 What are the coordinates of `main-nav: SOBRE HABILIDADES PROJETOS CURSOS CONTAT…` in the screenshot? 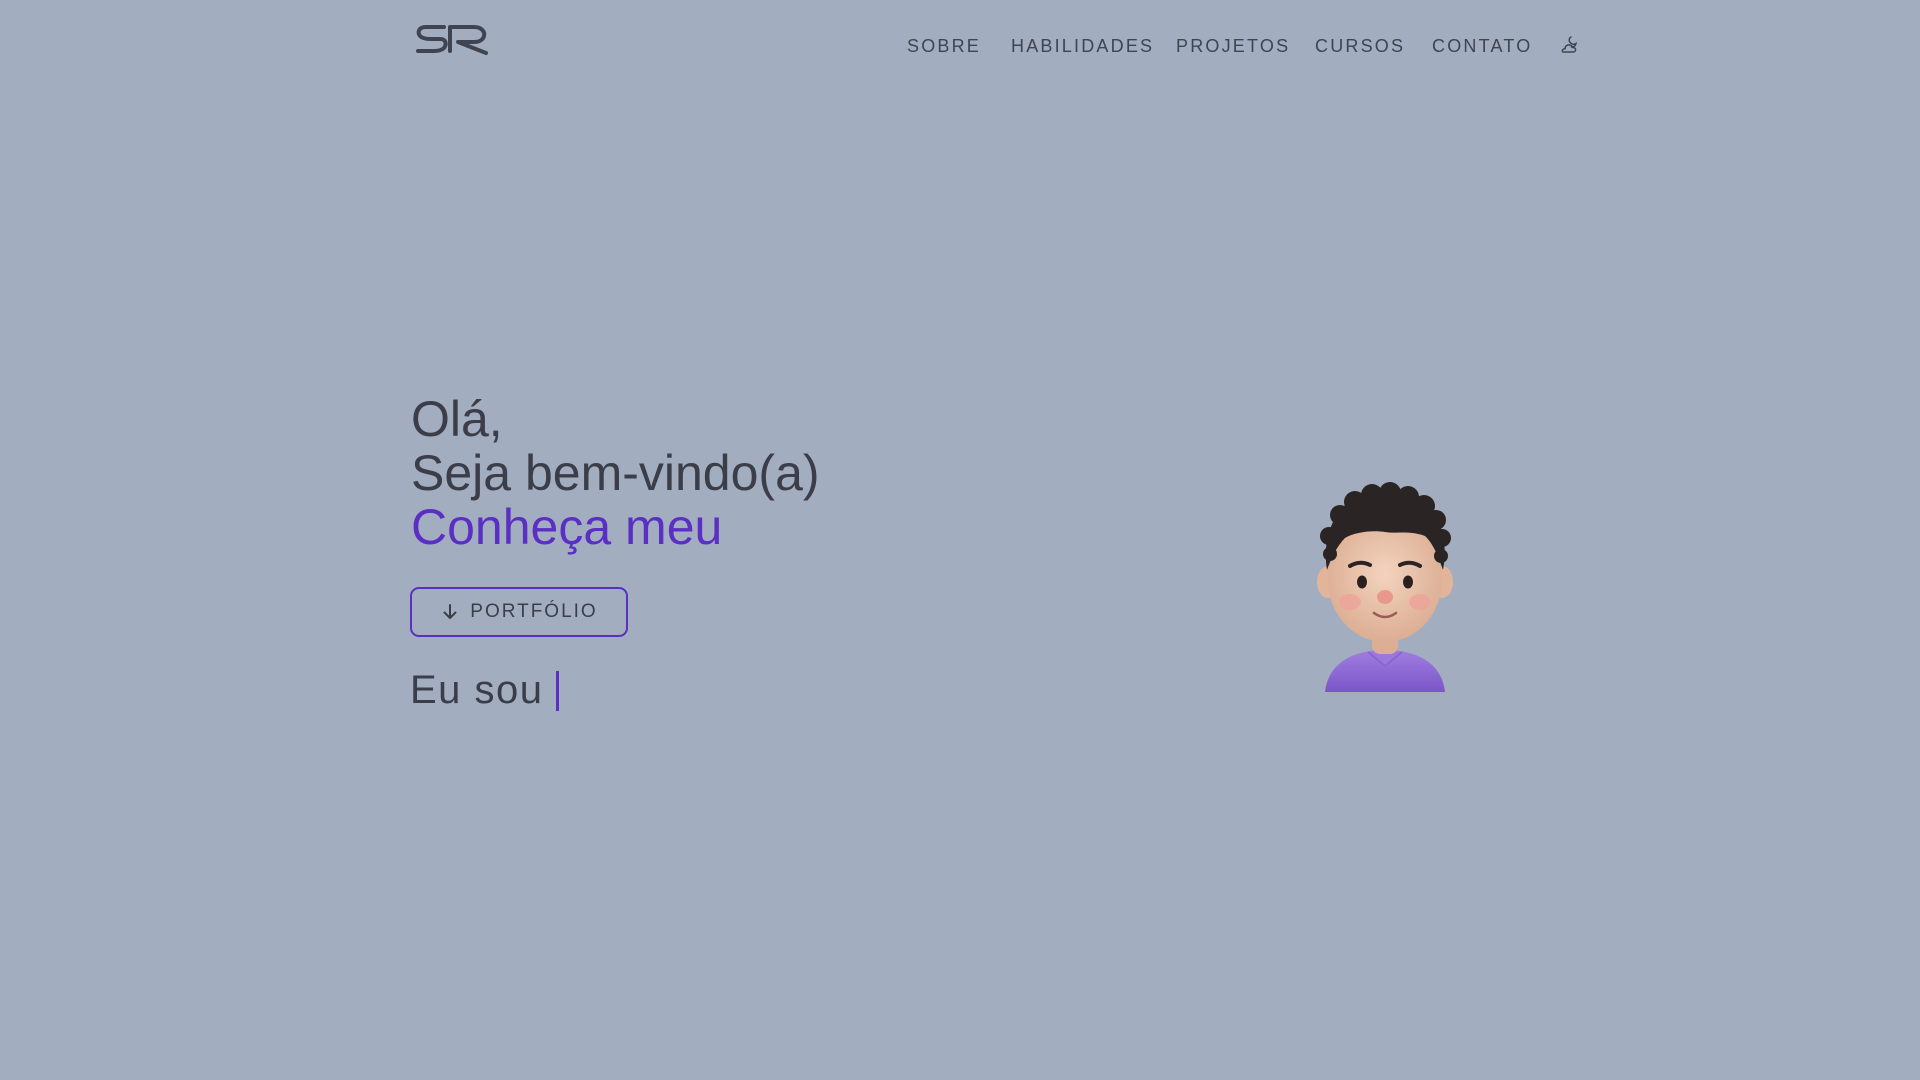 It's located at (960, 46).